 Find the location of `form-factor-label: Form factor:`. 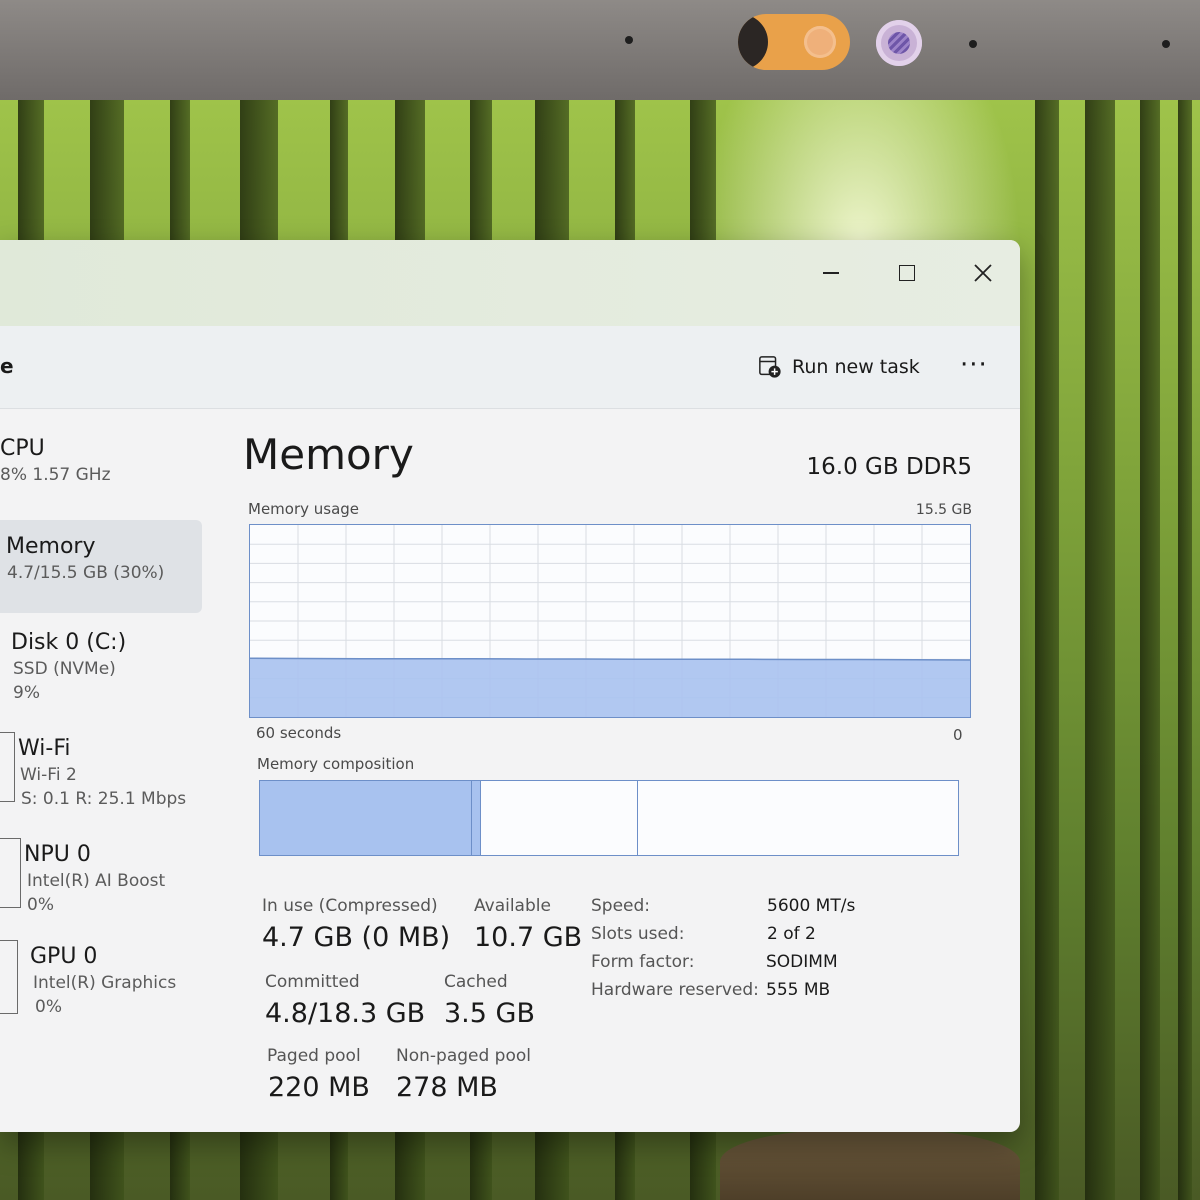

form-factor-label: Form factor: is located at coordinates (643, 962).